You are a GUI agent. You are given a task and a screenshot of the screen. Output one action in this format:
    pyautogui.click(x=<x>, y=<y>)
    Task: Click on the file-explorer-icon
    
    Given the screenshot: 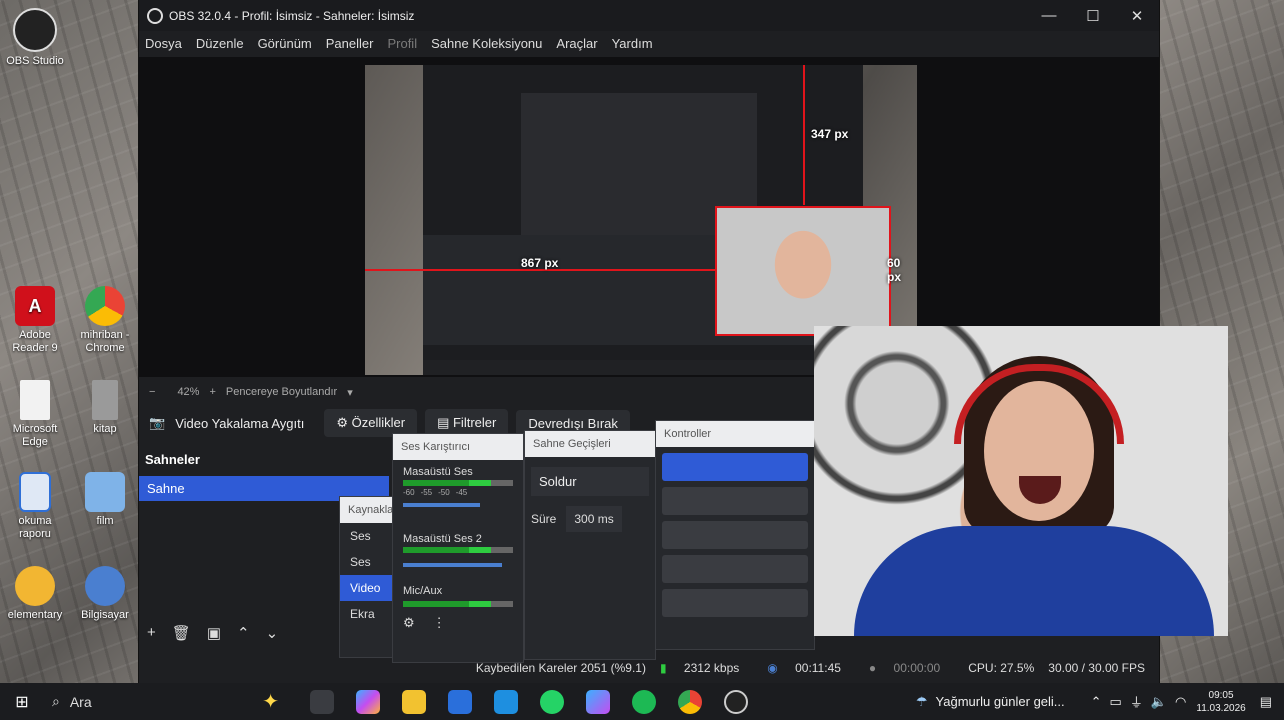 What is the action you would take?
    pyautogui.click(x=414, y=701)
    